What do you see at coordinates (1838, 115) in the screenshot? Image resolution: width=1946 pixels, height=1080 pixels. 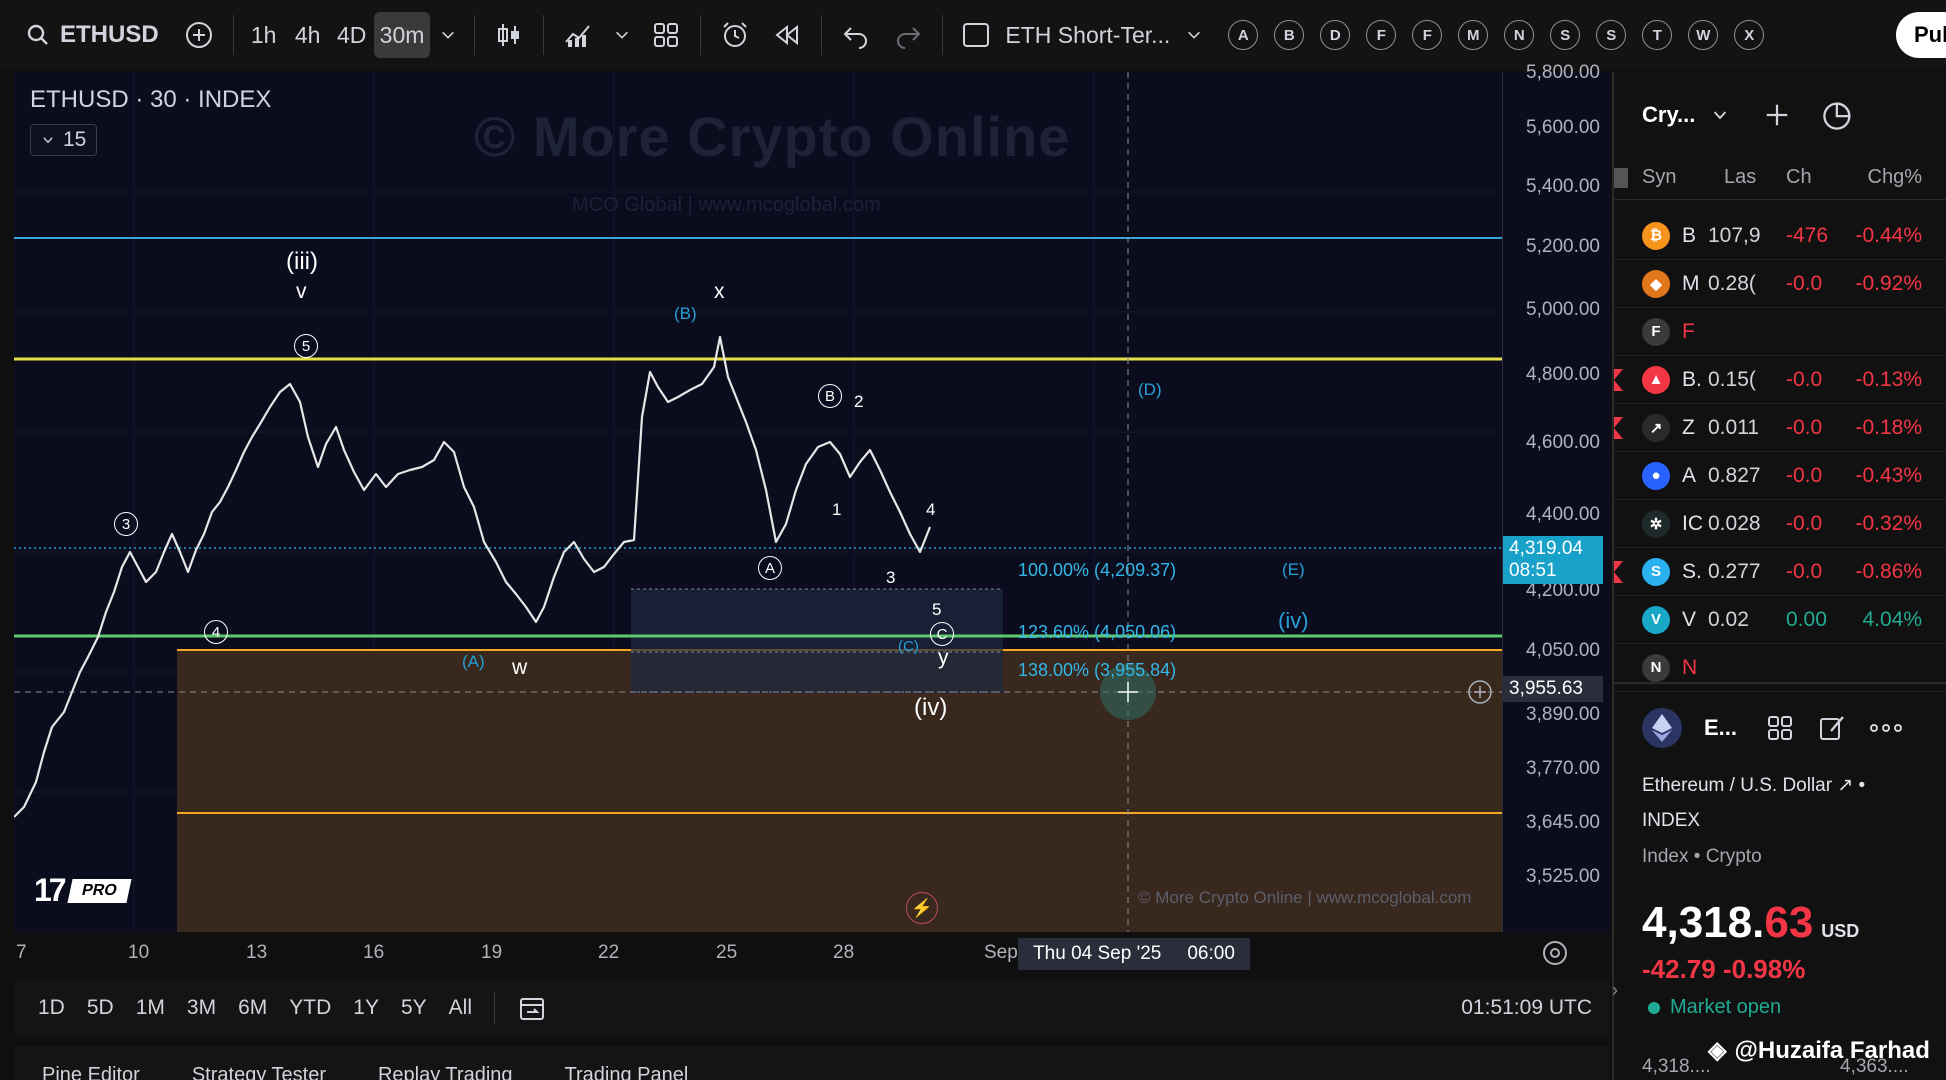 I see `pie-chart-icon` at bounding box center [1838, 115].